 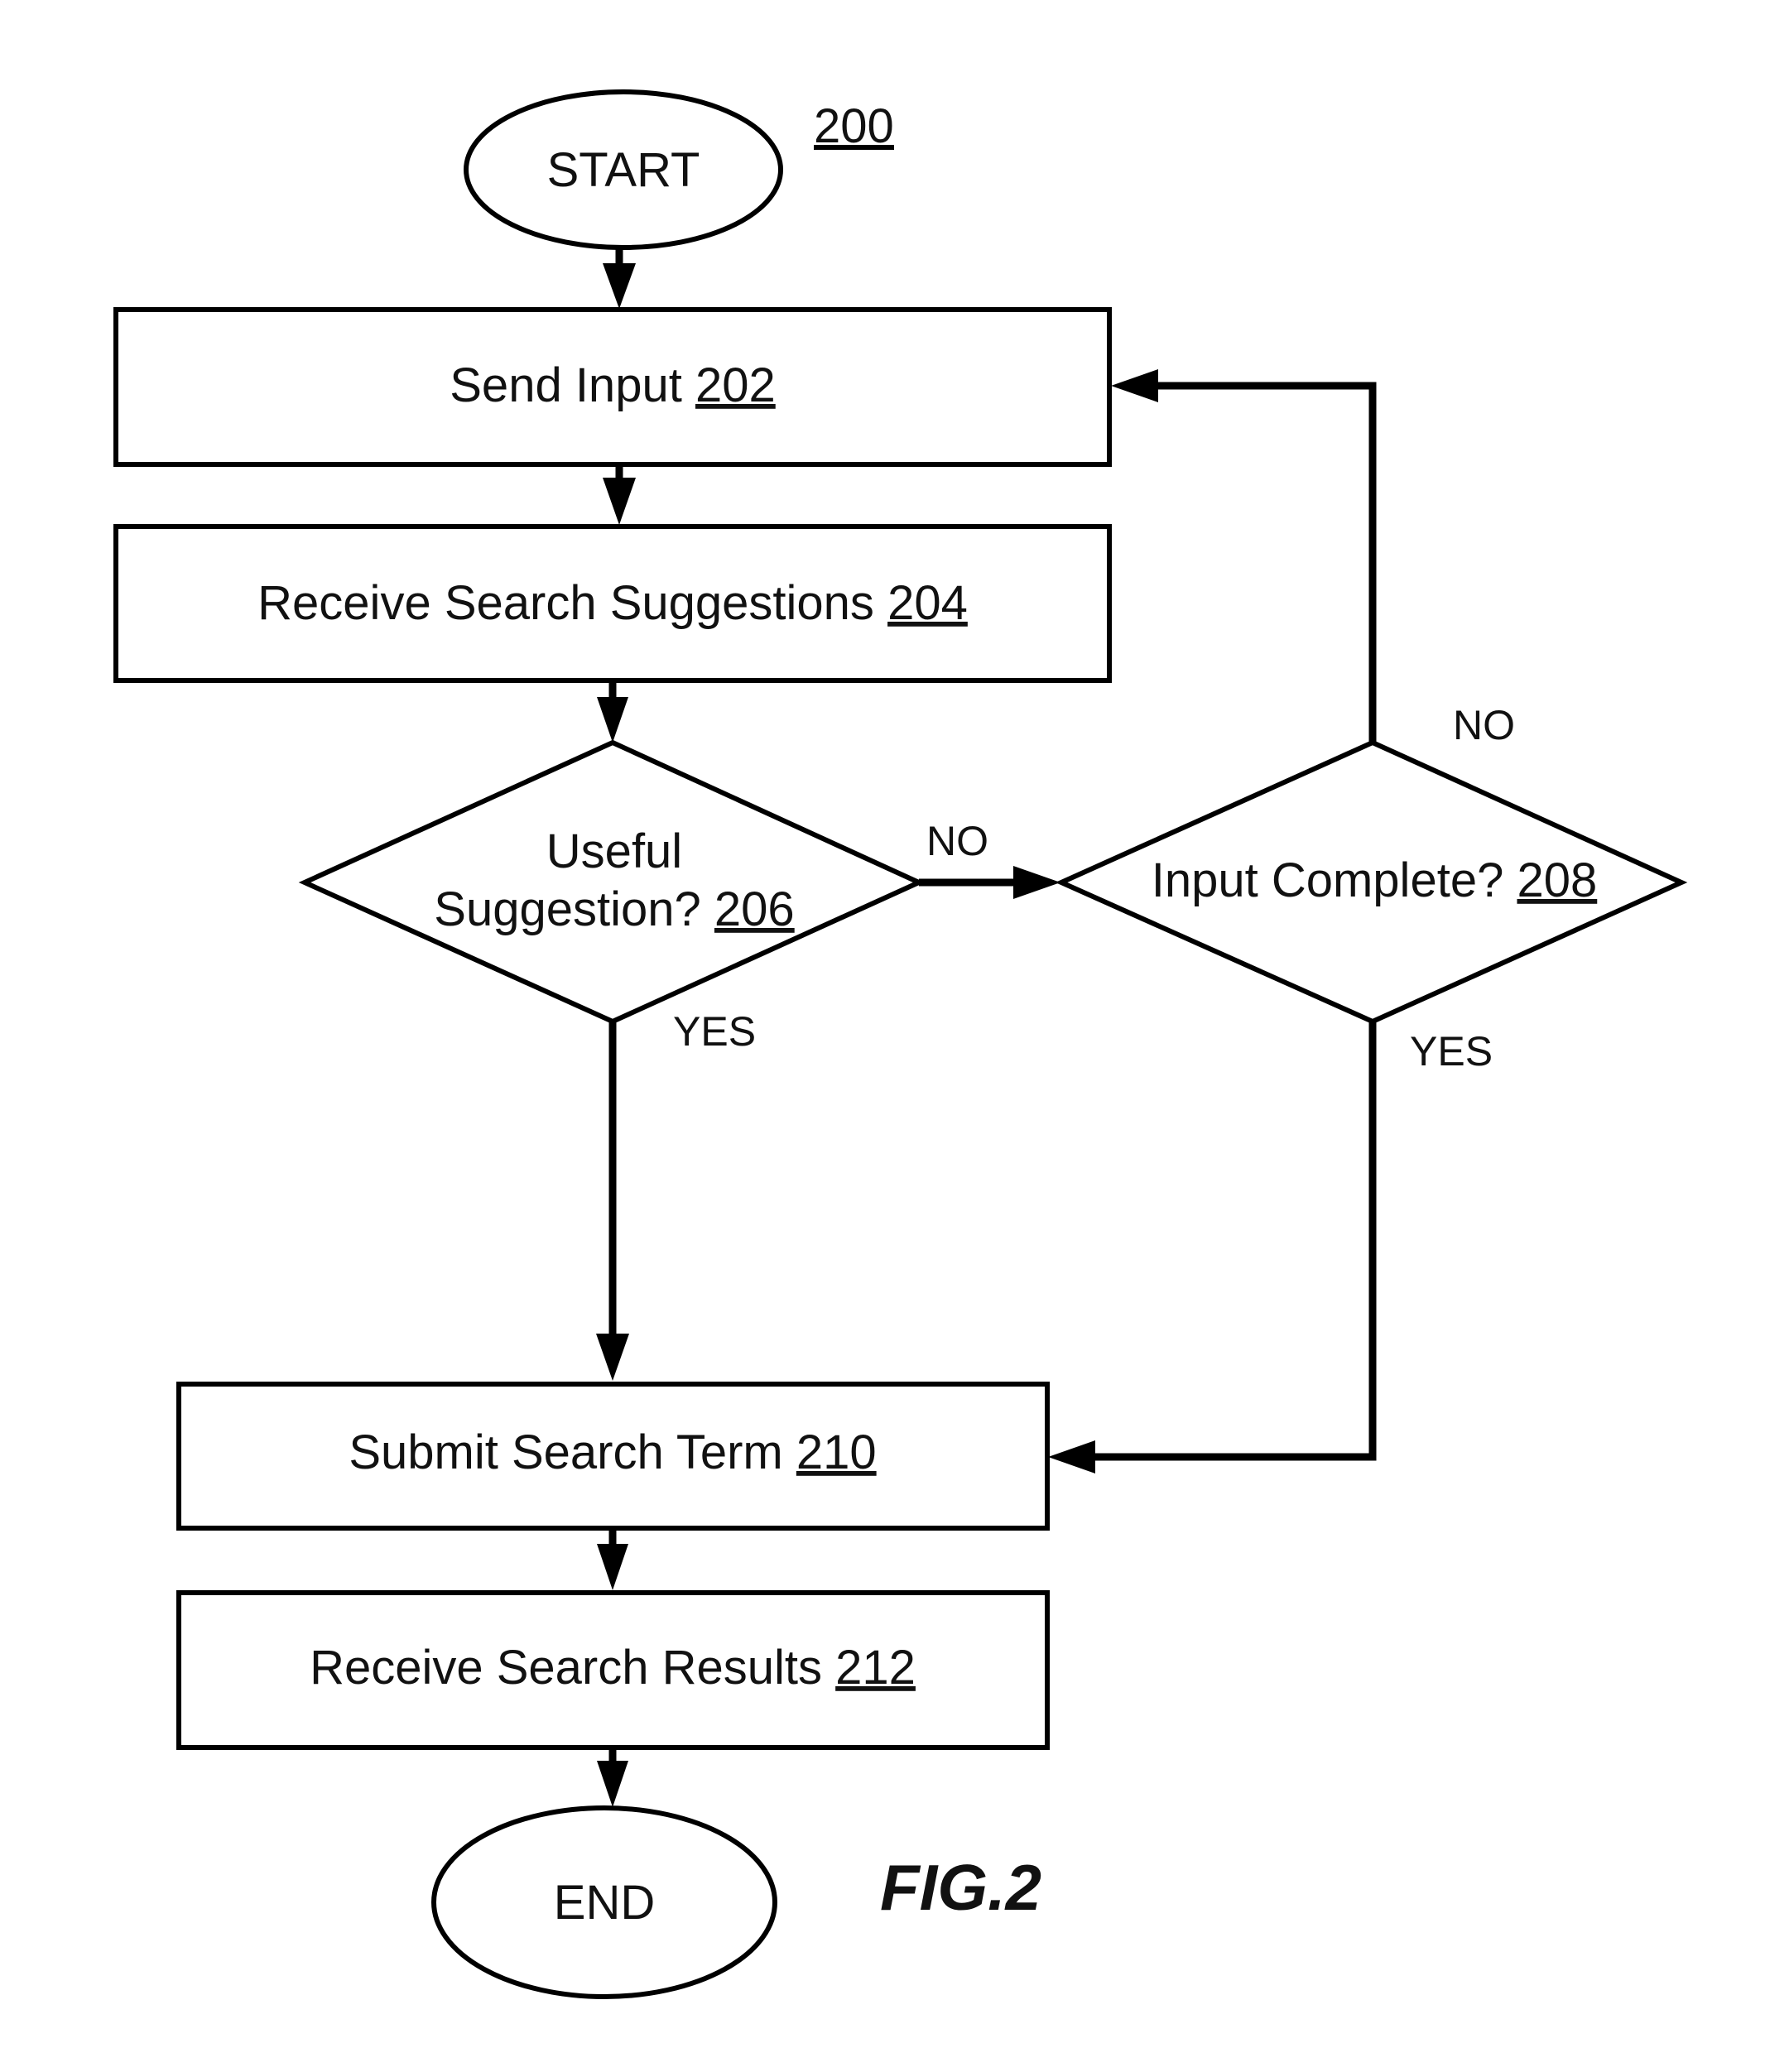 I want to click on input-complete-label: Input Complete?, so click(x=1328, y=880).